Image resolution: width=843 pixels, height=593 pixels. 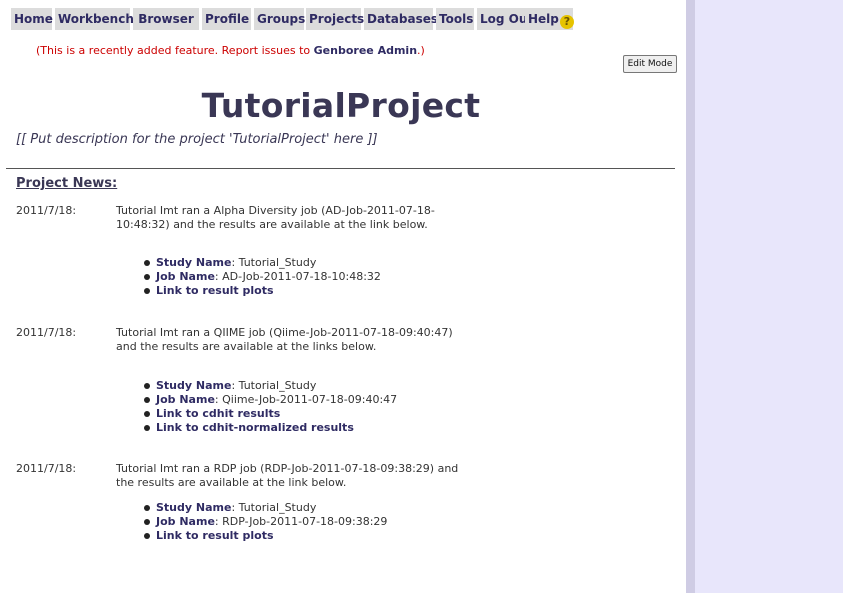 I want to click on nav-databases: Databases, so click(x=401, y=19).